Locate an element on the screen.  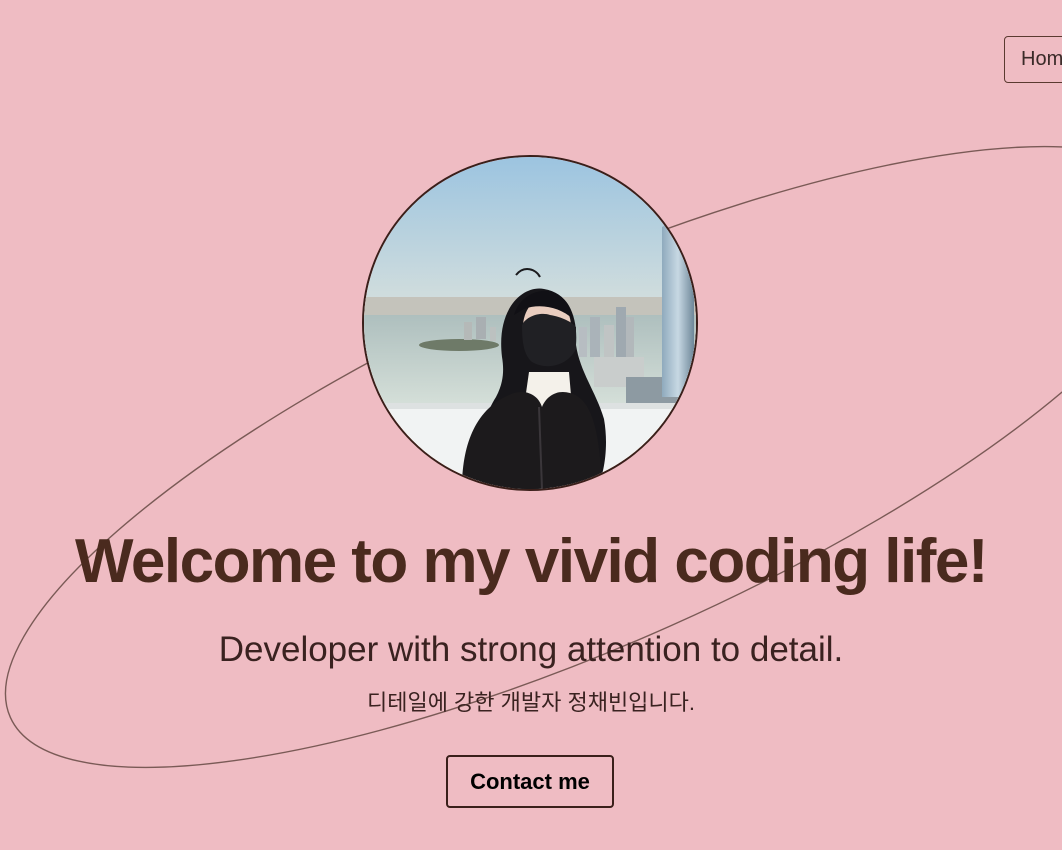
hero-tagline-korean: 디테일에 강한 개발자 정채빈입니다. is located at coordinates (531, 702).